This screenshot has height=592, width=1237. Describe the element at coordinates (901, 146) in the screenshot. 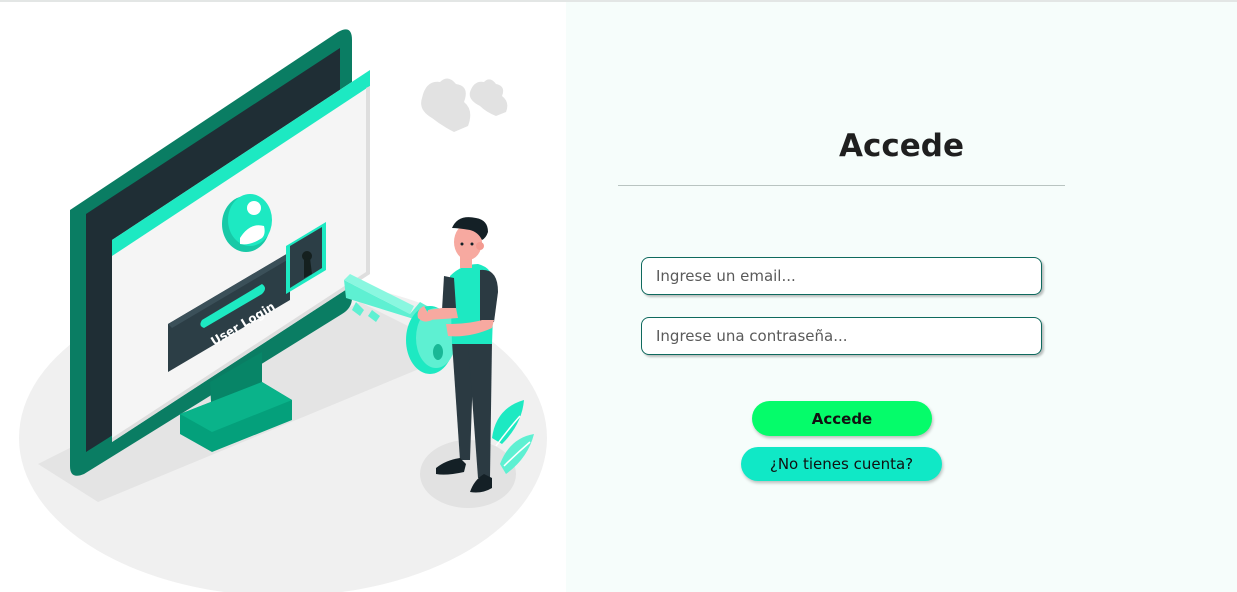

I see `page-title: Accede` at that location.